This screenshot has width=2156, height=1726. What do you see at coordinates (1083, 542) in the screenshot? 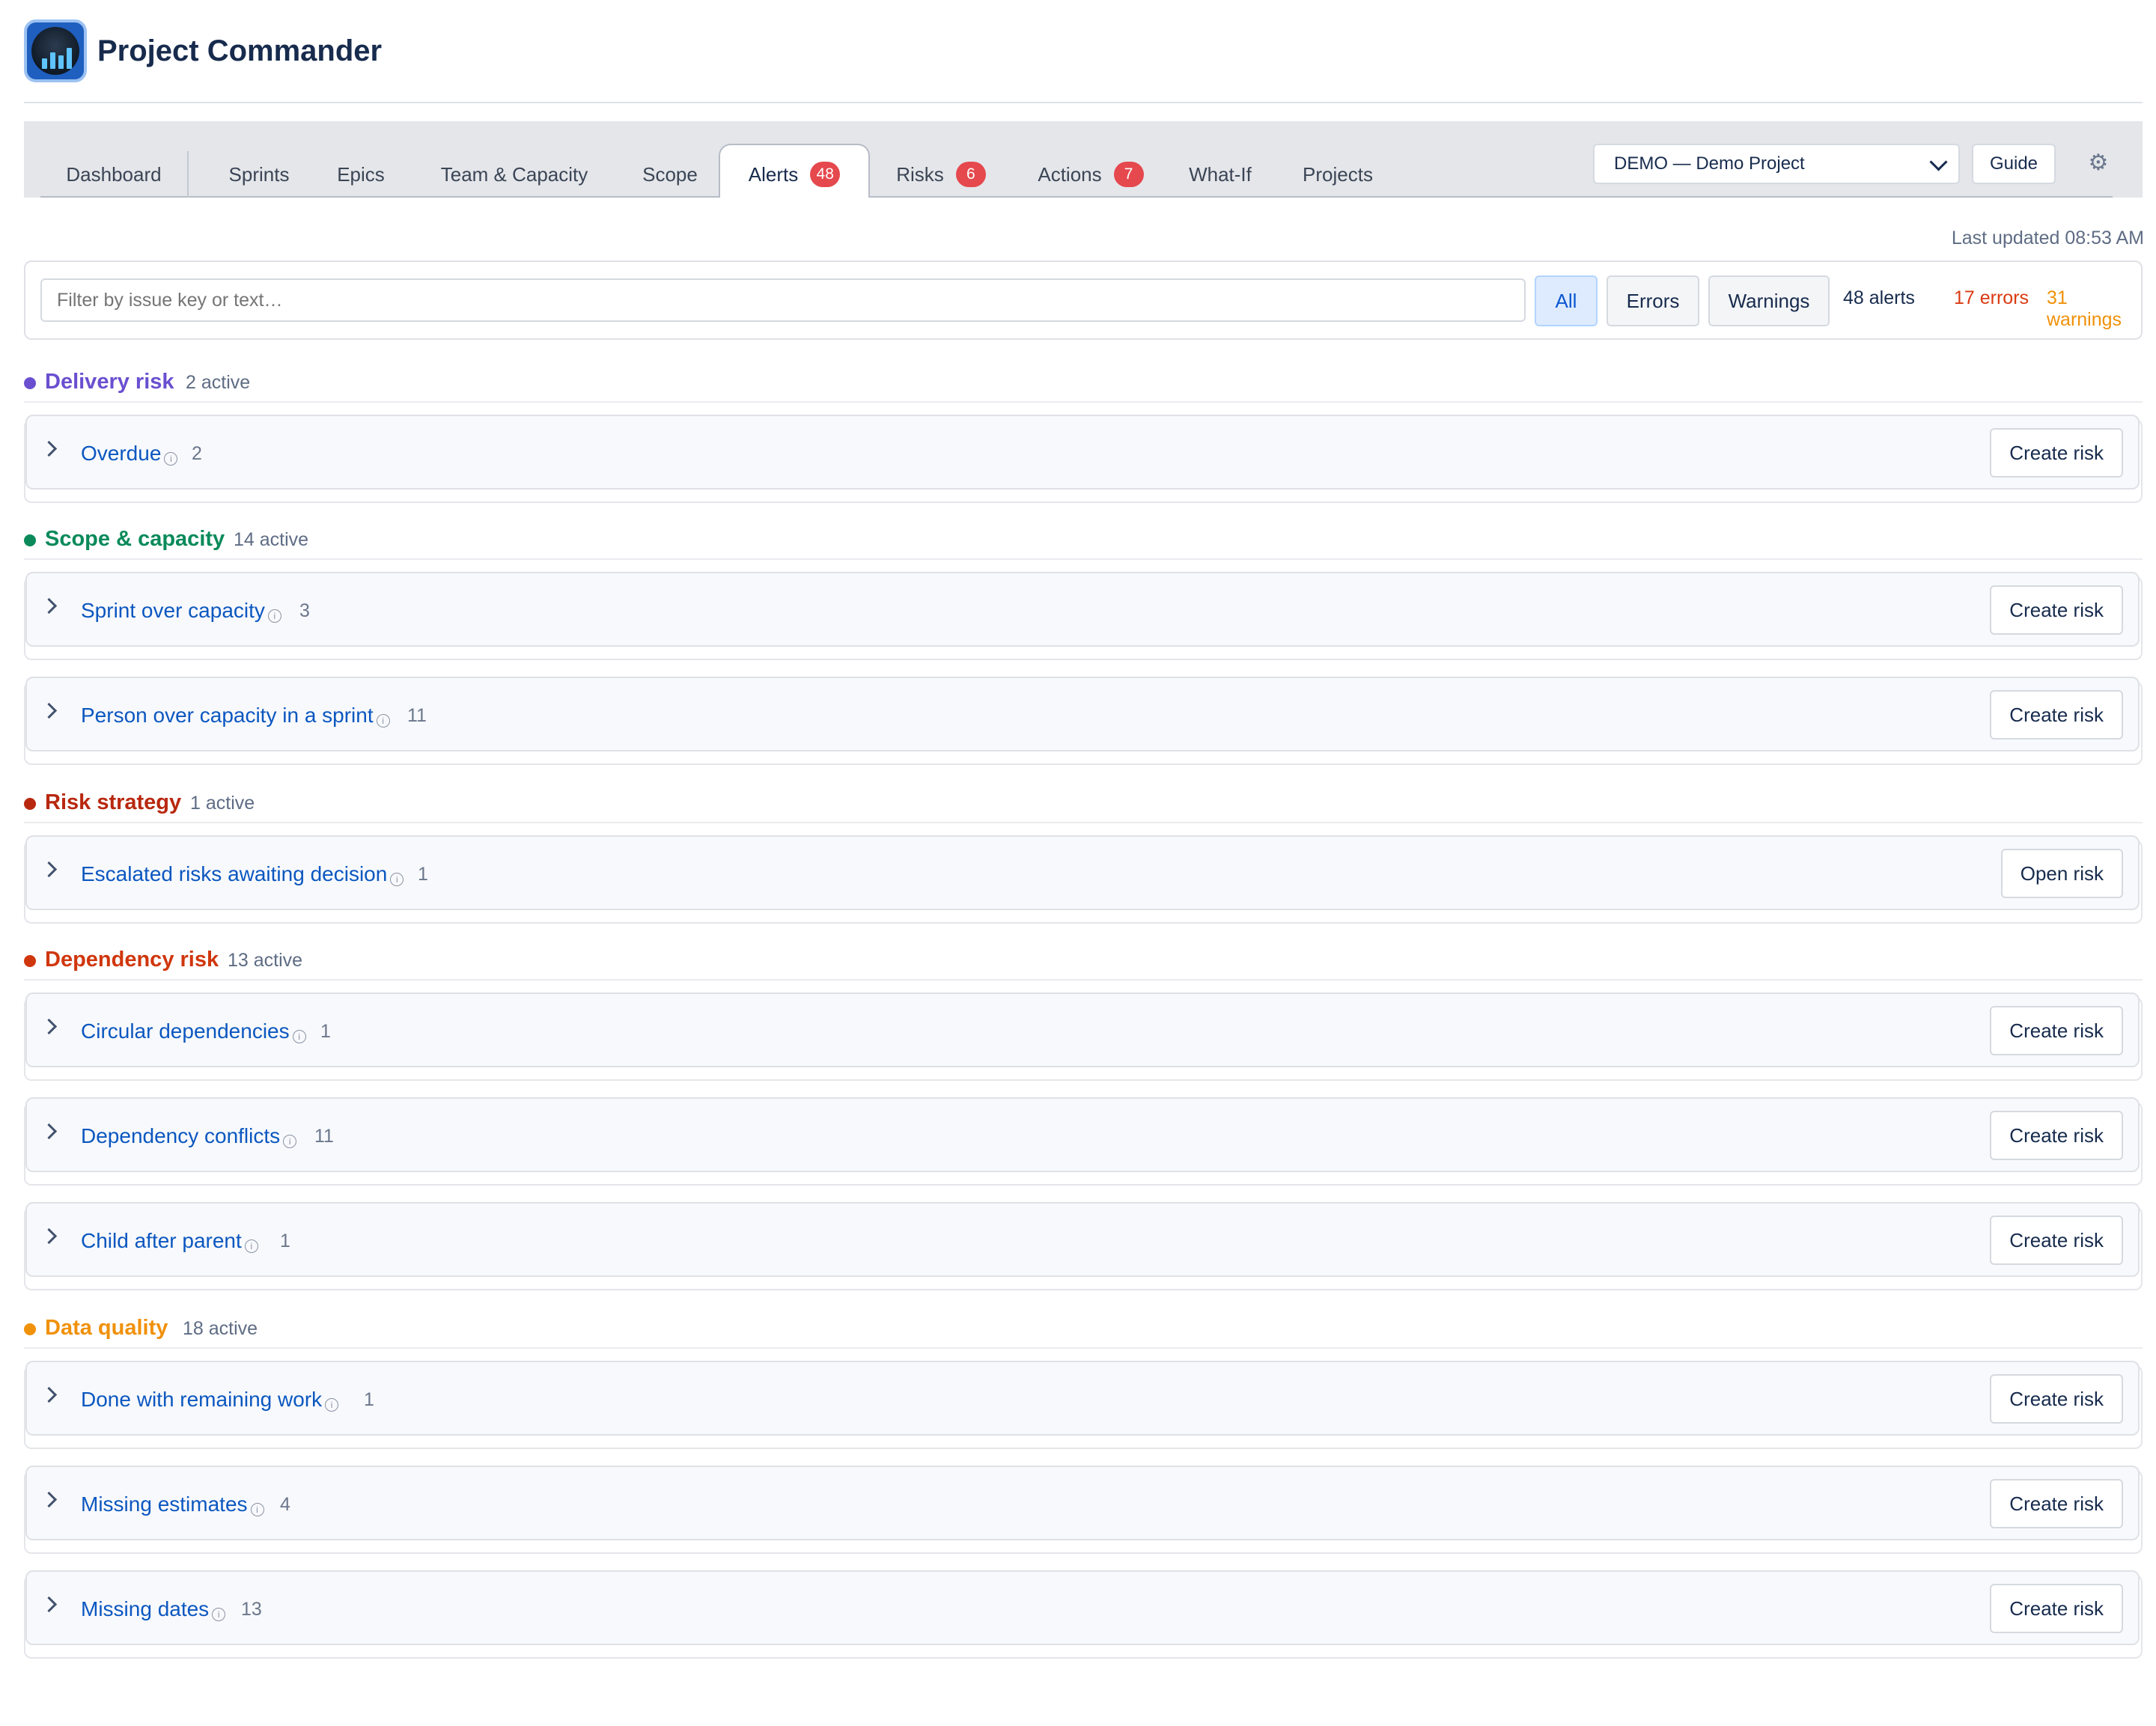
I see `section-scope-capacity: Scope & capacity 14 active` at bounding box center [1083, 542].